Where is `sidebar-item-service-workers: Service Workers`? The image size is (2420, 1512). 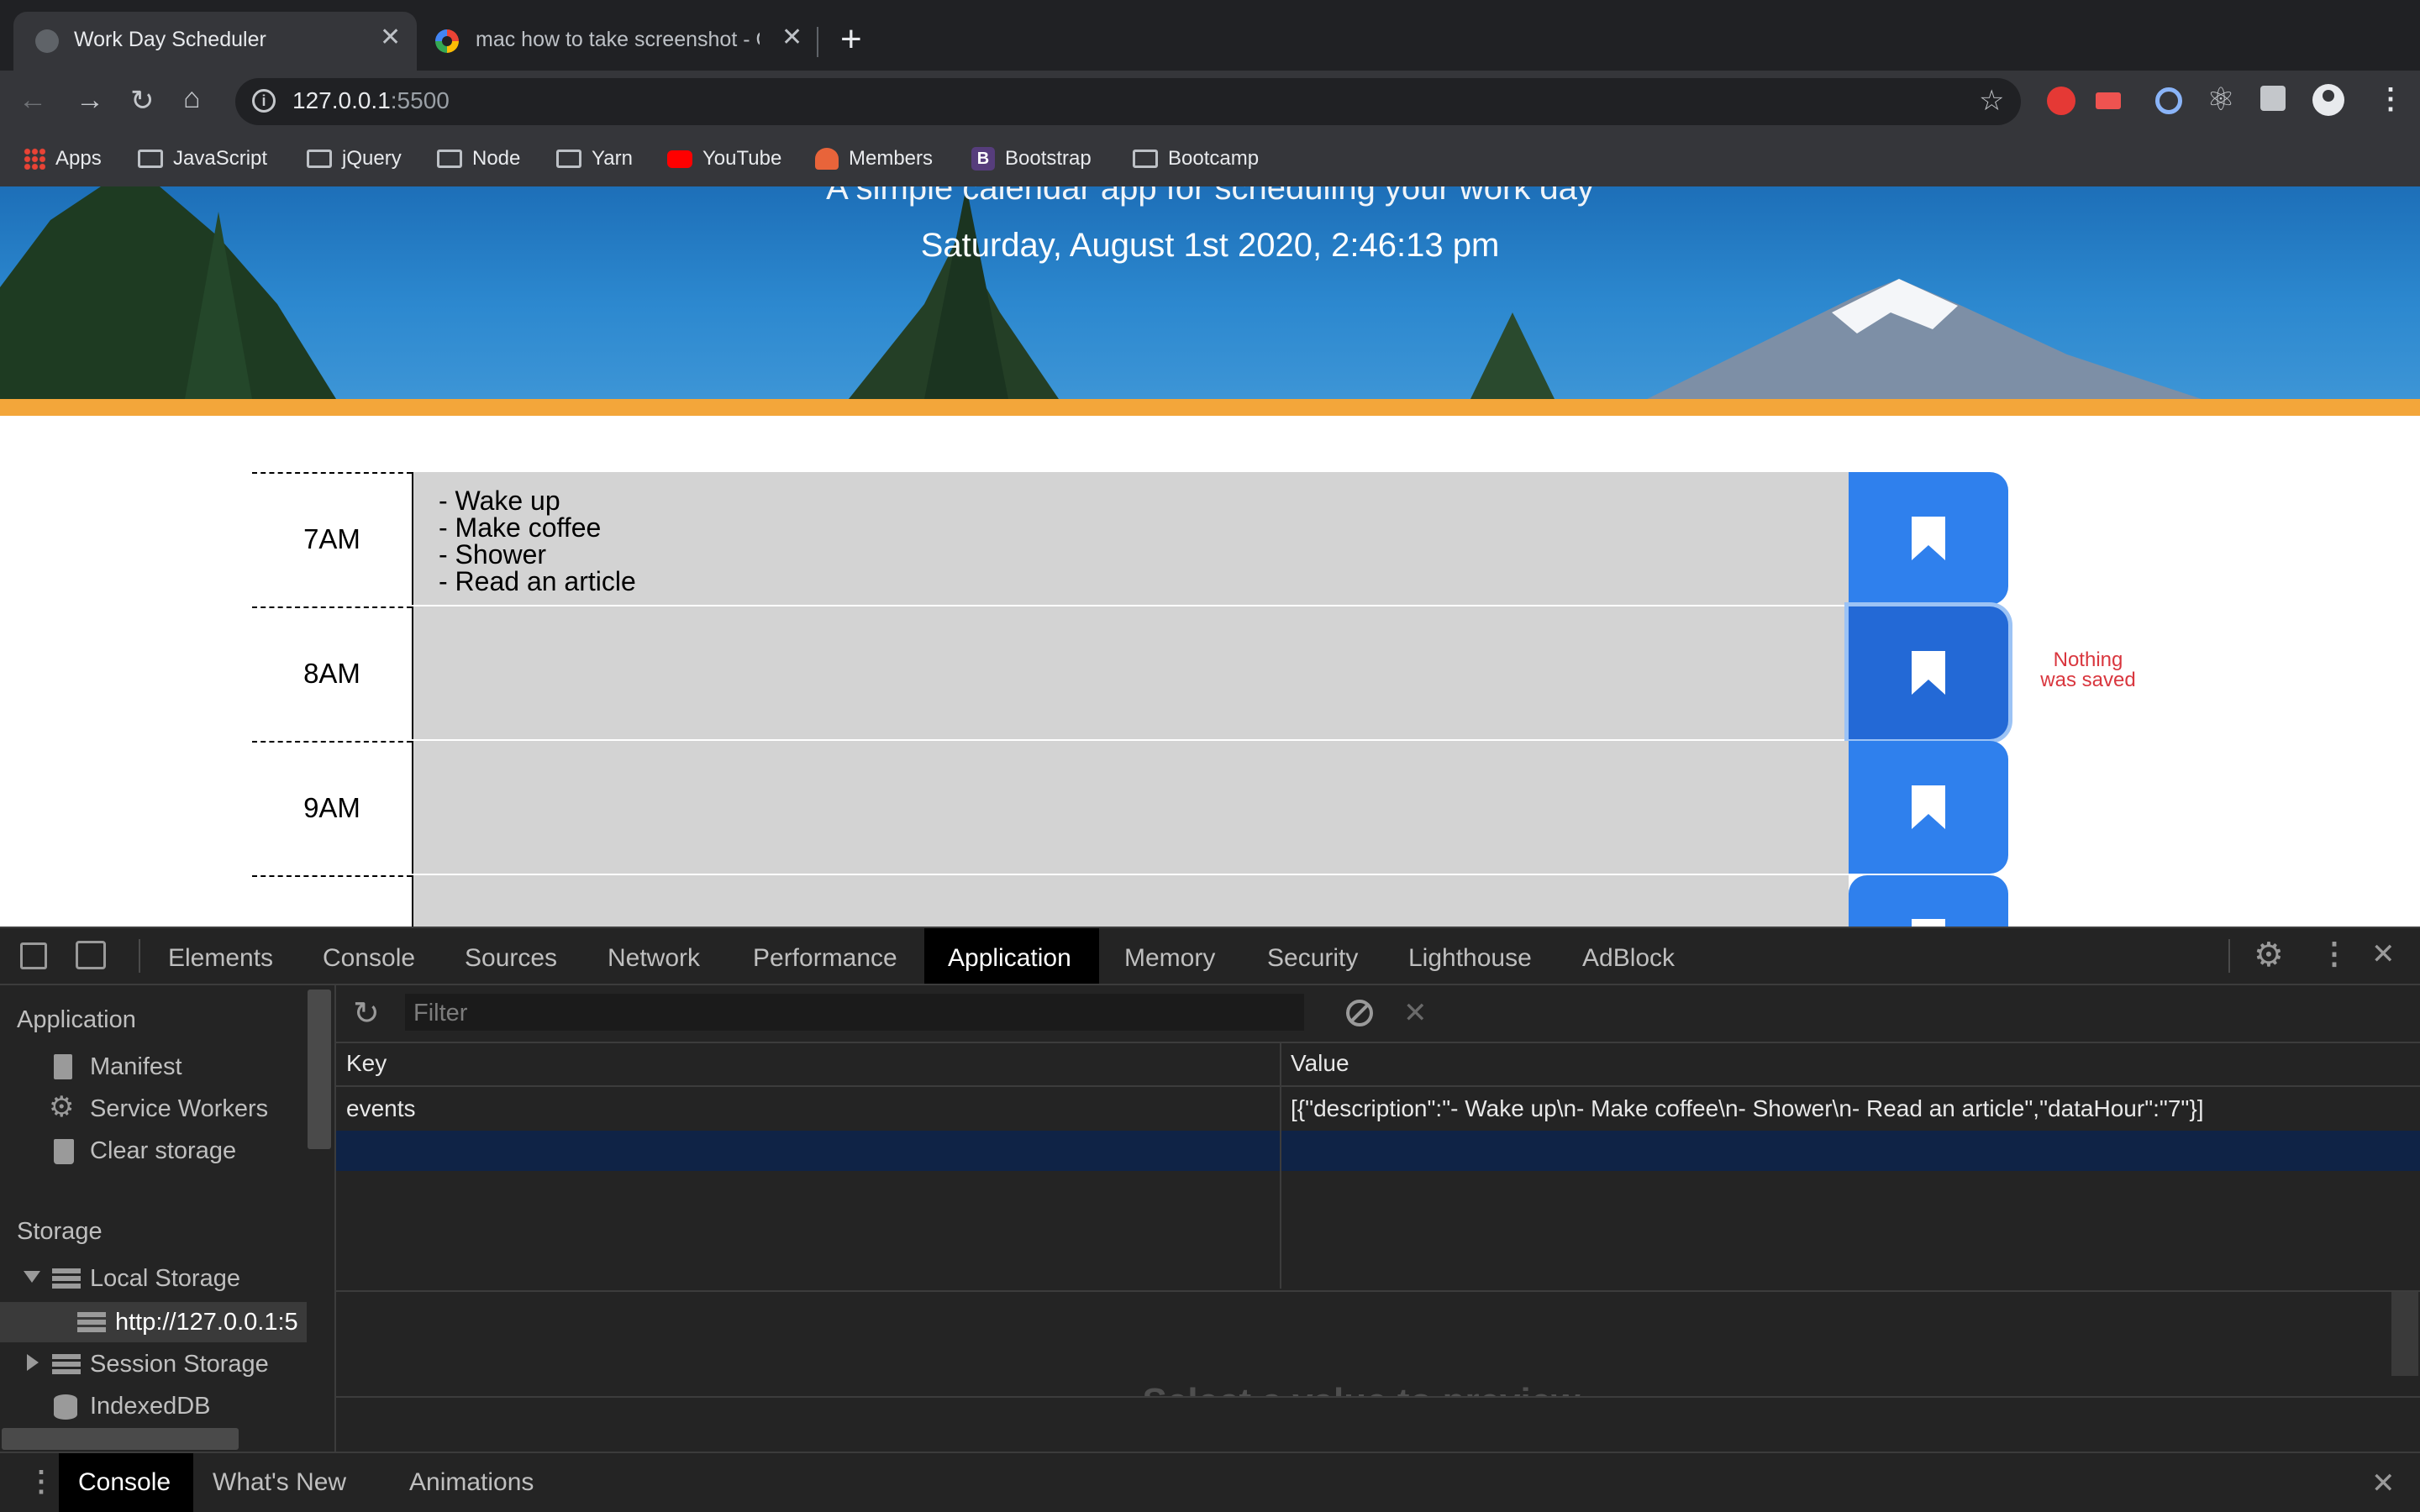
sidebar-item-service-workers: Service Workers is located at coordinates (179, 1109).